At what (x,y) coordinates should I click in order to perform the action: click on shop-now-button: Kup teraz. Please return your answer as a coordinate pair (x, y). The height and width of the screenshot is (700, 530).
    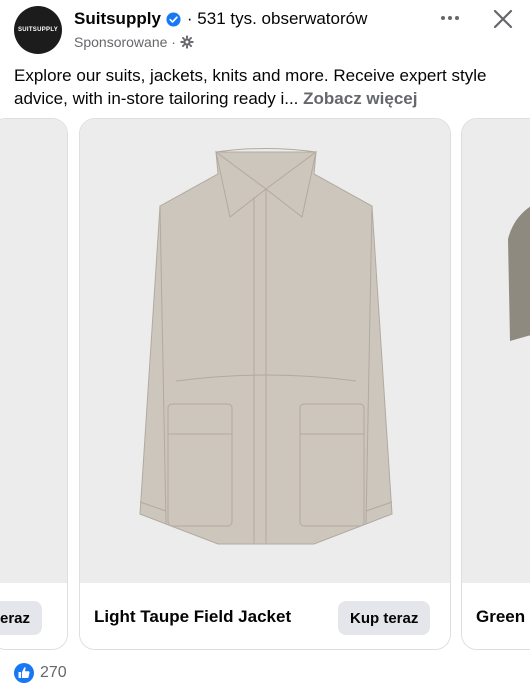
    Looking at the image, I should click on (384, 618).